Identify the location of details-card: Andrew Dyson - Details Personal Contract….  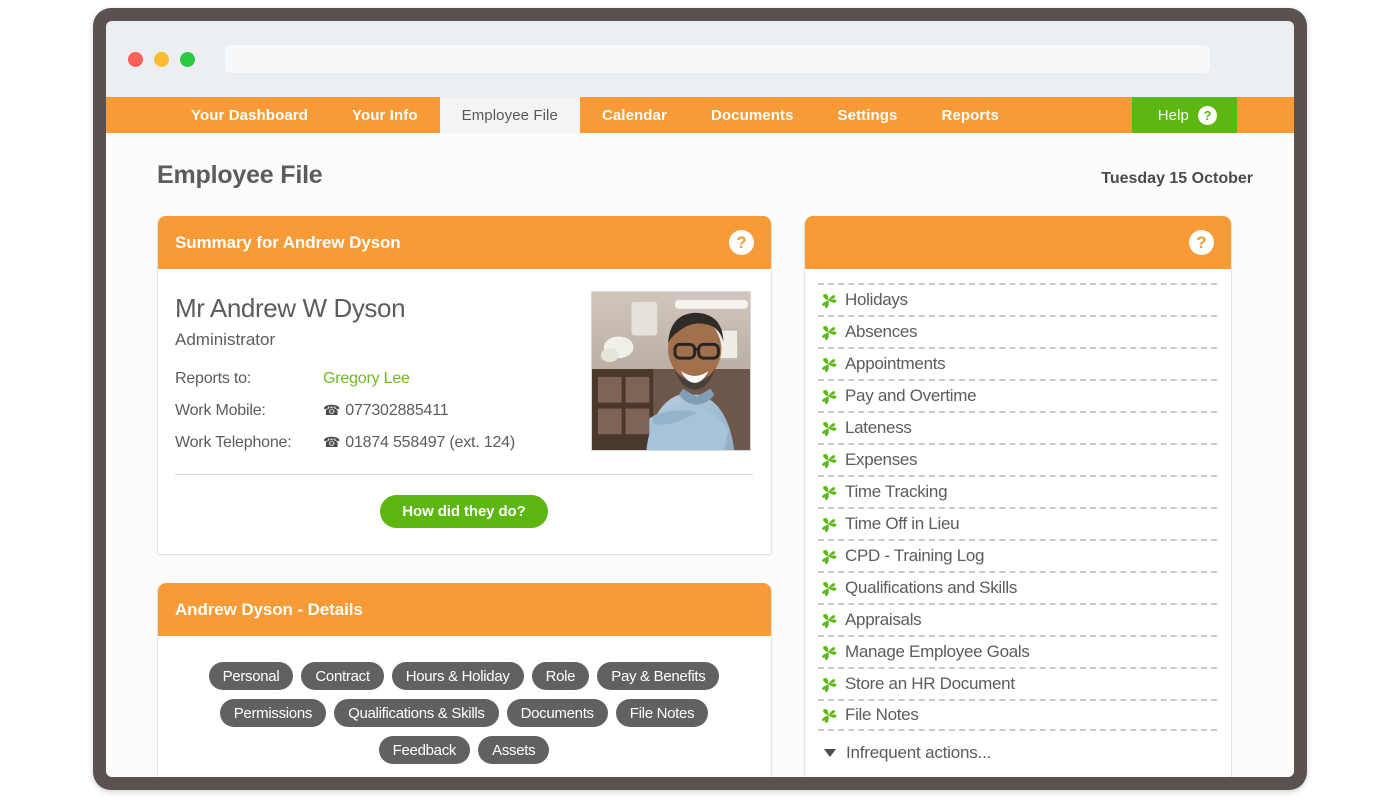
(464, 680).